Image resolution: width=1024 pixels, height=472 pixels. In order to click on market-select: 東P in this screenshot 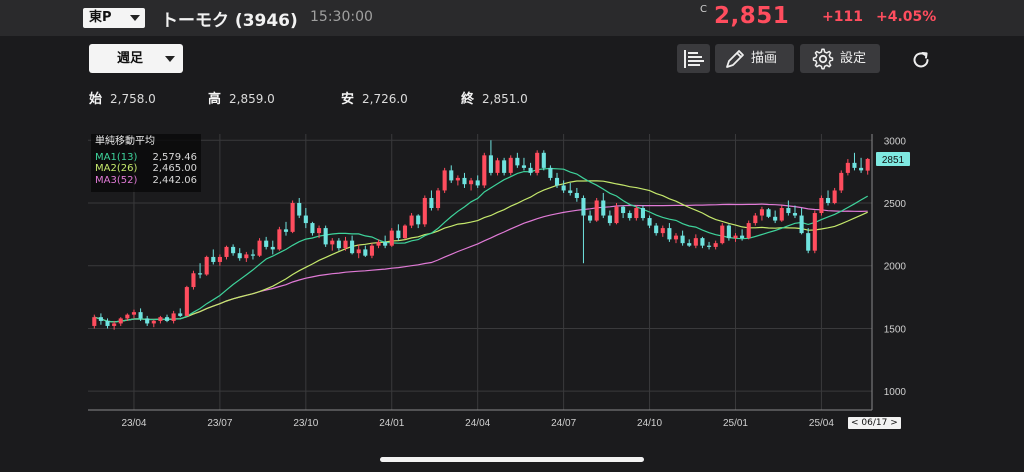, I will do `click(114, 18)`.